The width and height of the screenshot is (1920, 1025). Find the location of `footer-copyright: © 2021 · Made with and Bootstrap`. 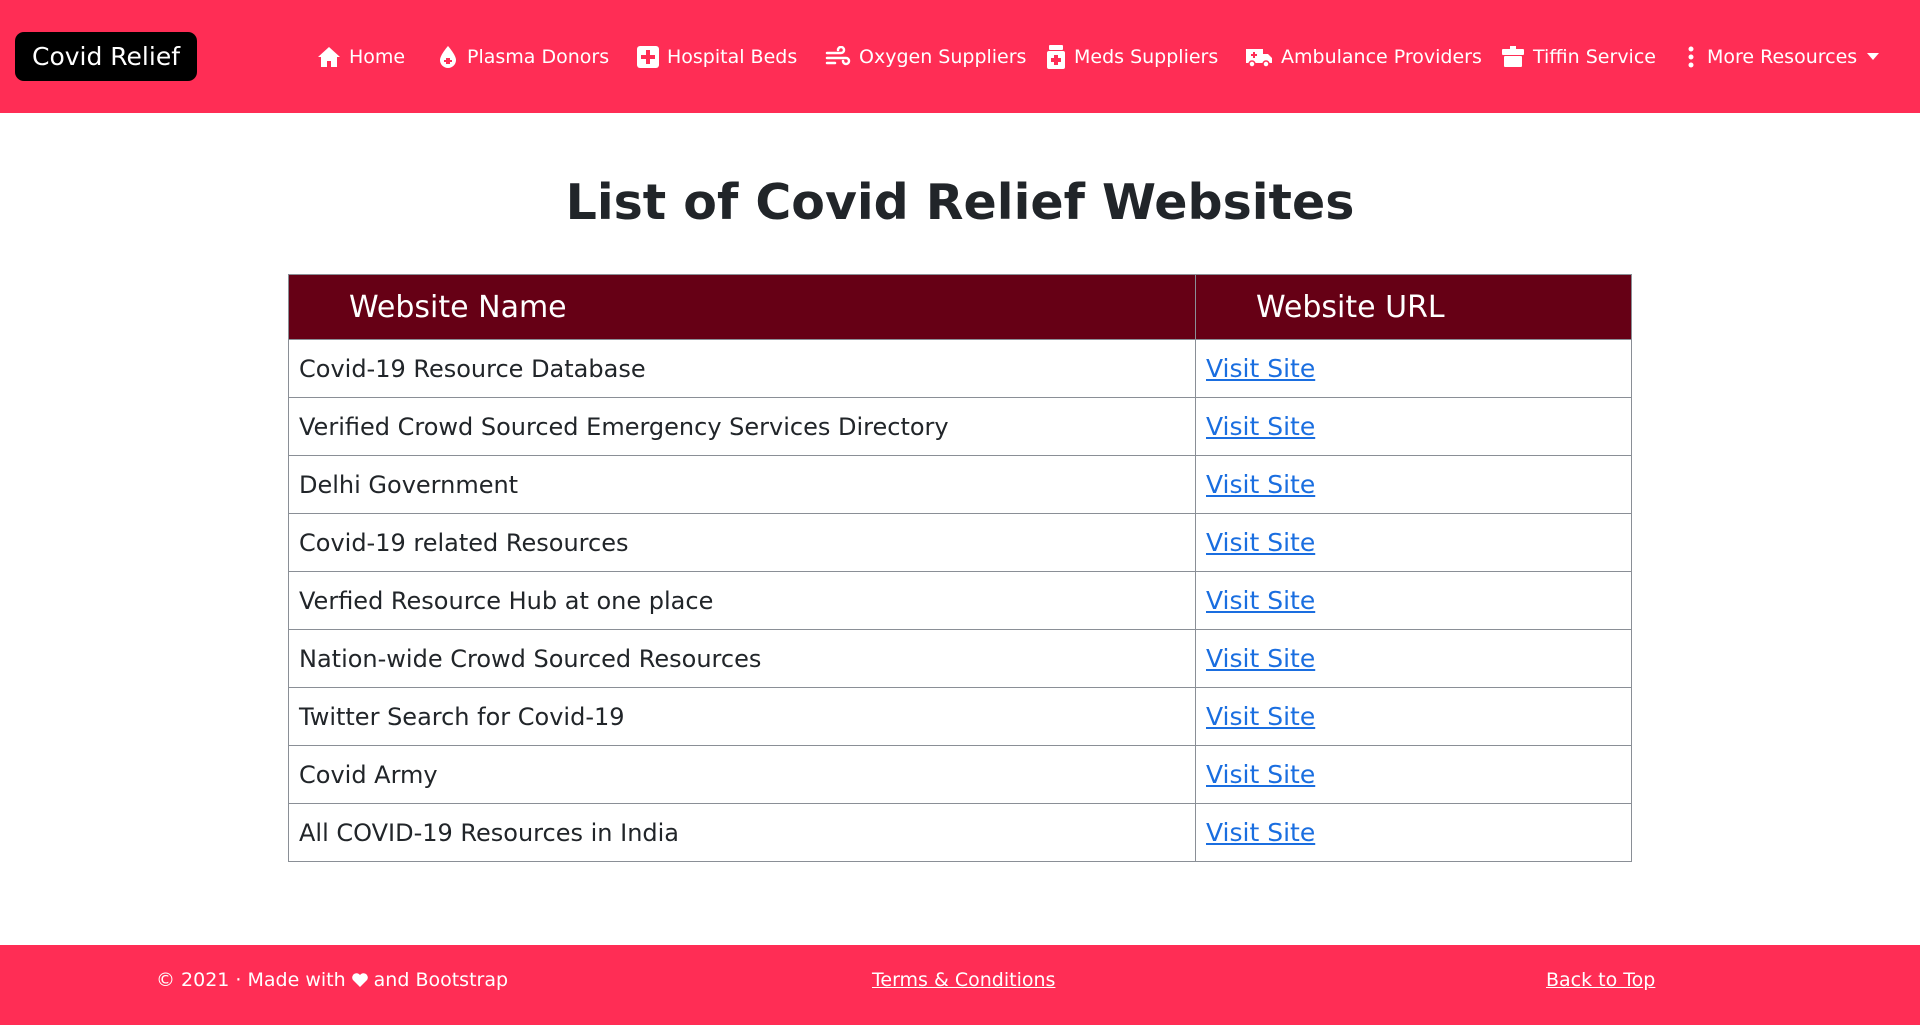

footer-copyright: © 2021 · Made with and Bootstrap is located at coordinates (332, 980).